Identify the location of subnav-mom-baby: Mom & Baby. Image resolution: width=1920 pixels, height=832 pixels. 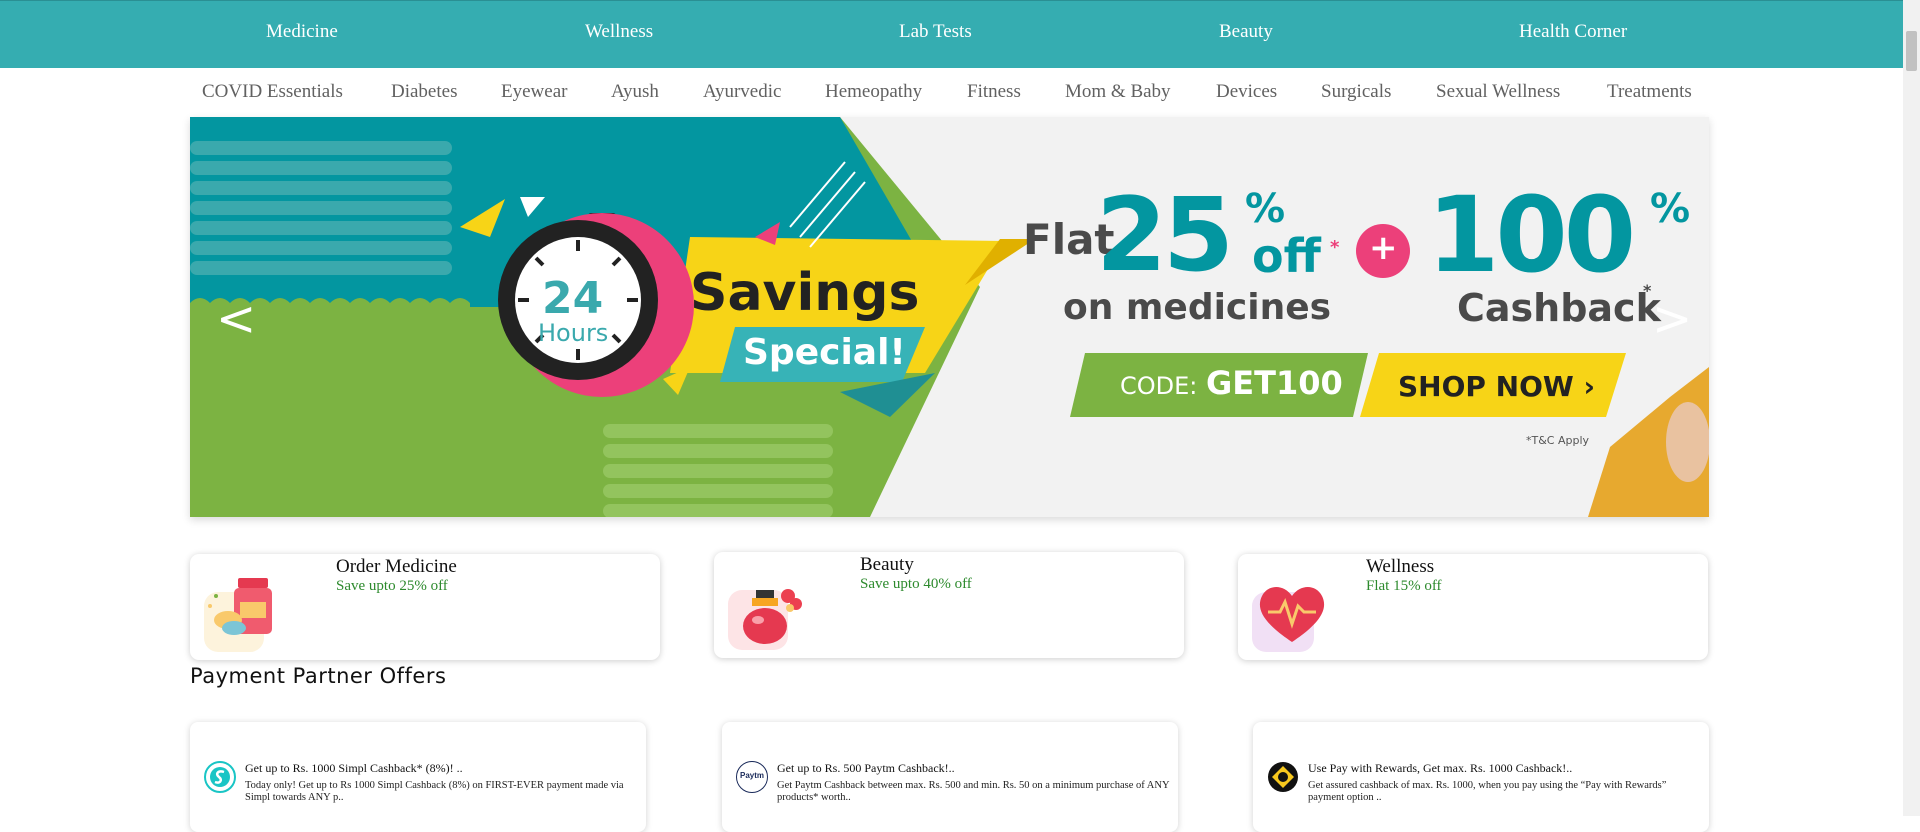
(1118, 92).